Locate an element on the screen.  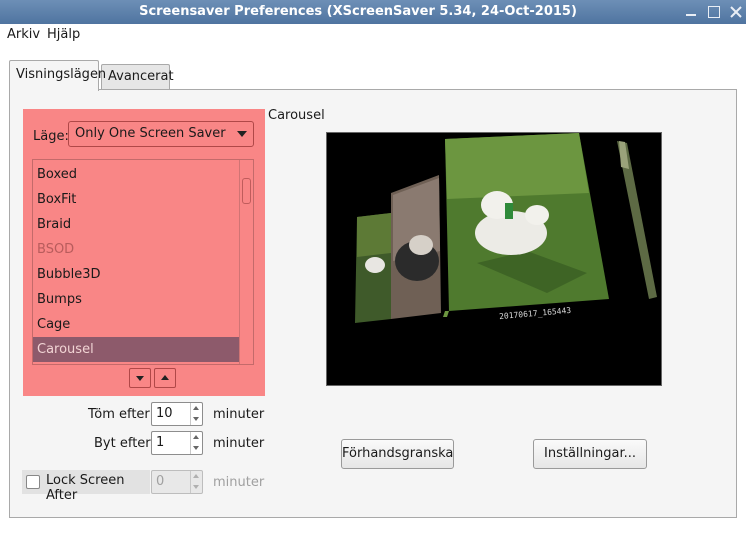
preview-title: Carousel is located at coordinates (296, 115).